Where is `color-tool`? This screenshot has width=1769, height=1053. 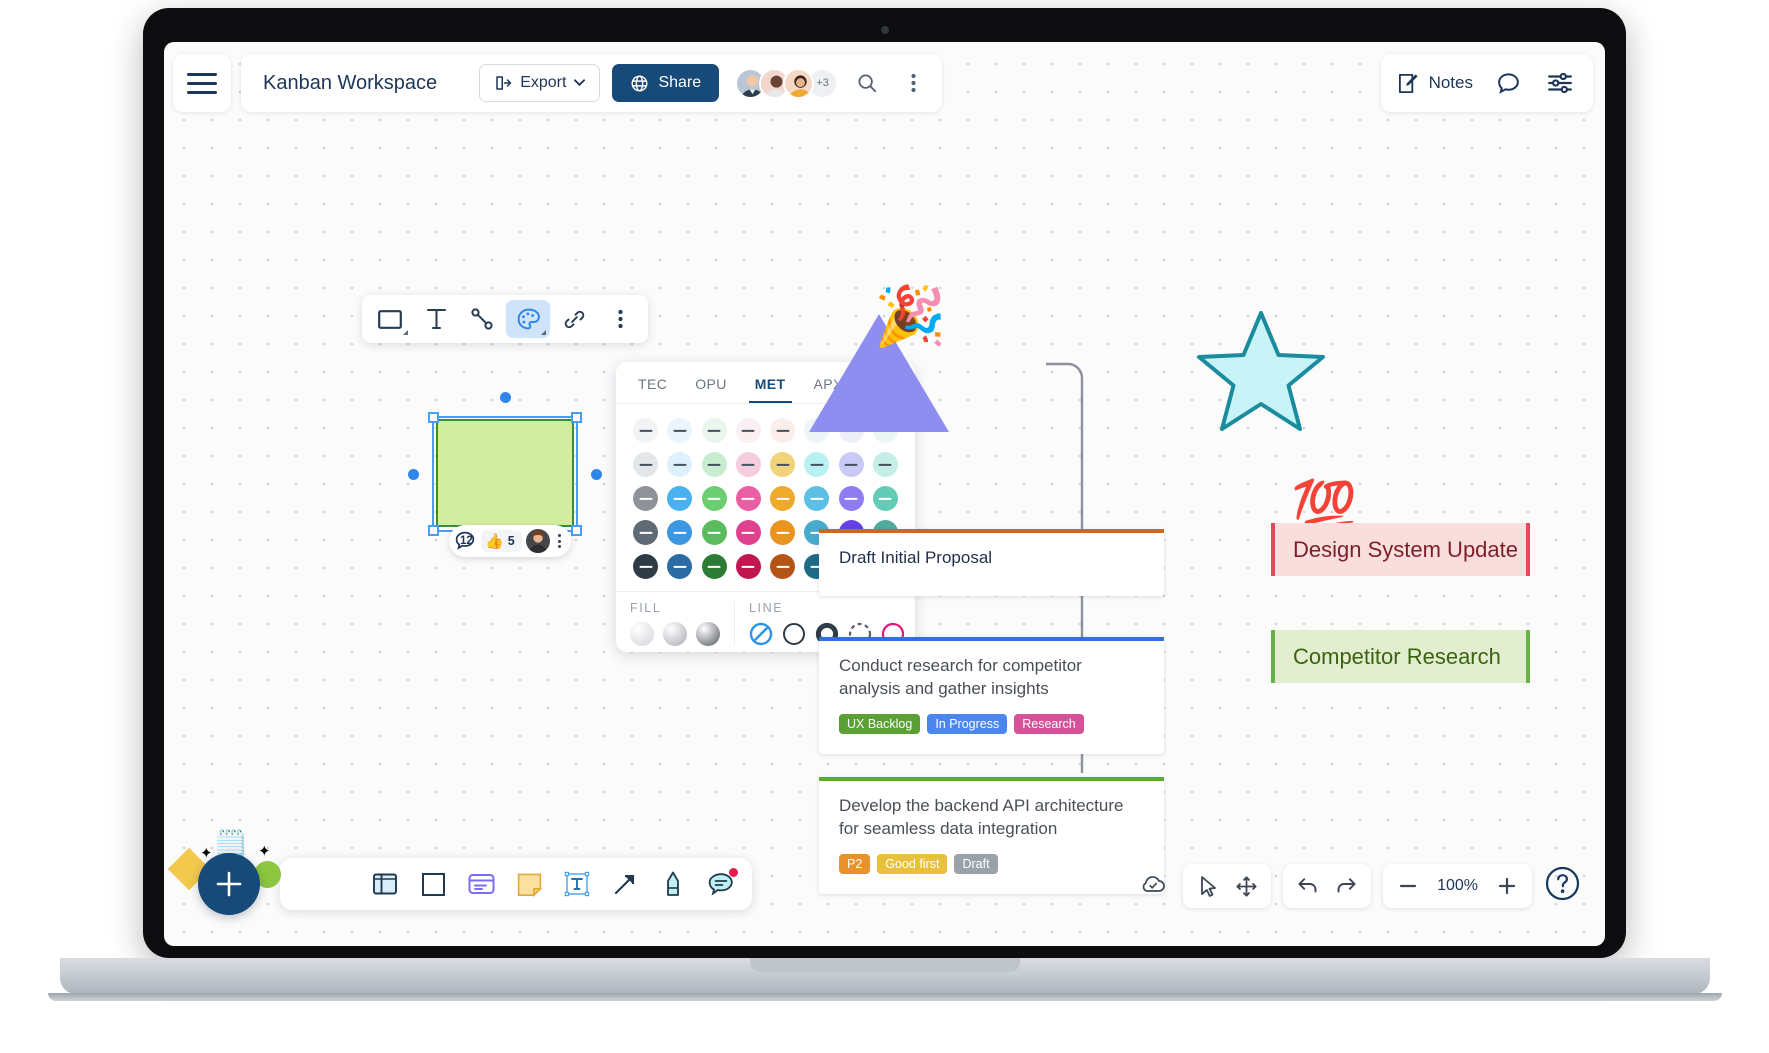
color-tool is located at coordinates (528, 319).